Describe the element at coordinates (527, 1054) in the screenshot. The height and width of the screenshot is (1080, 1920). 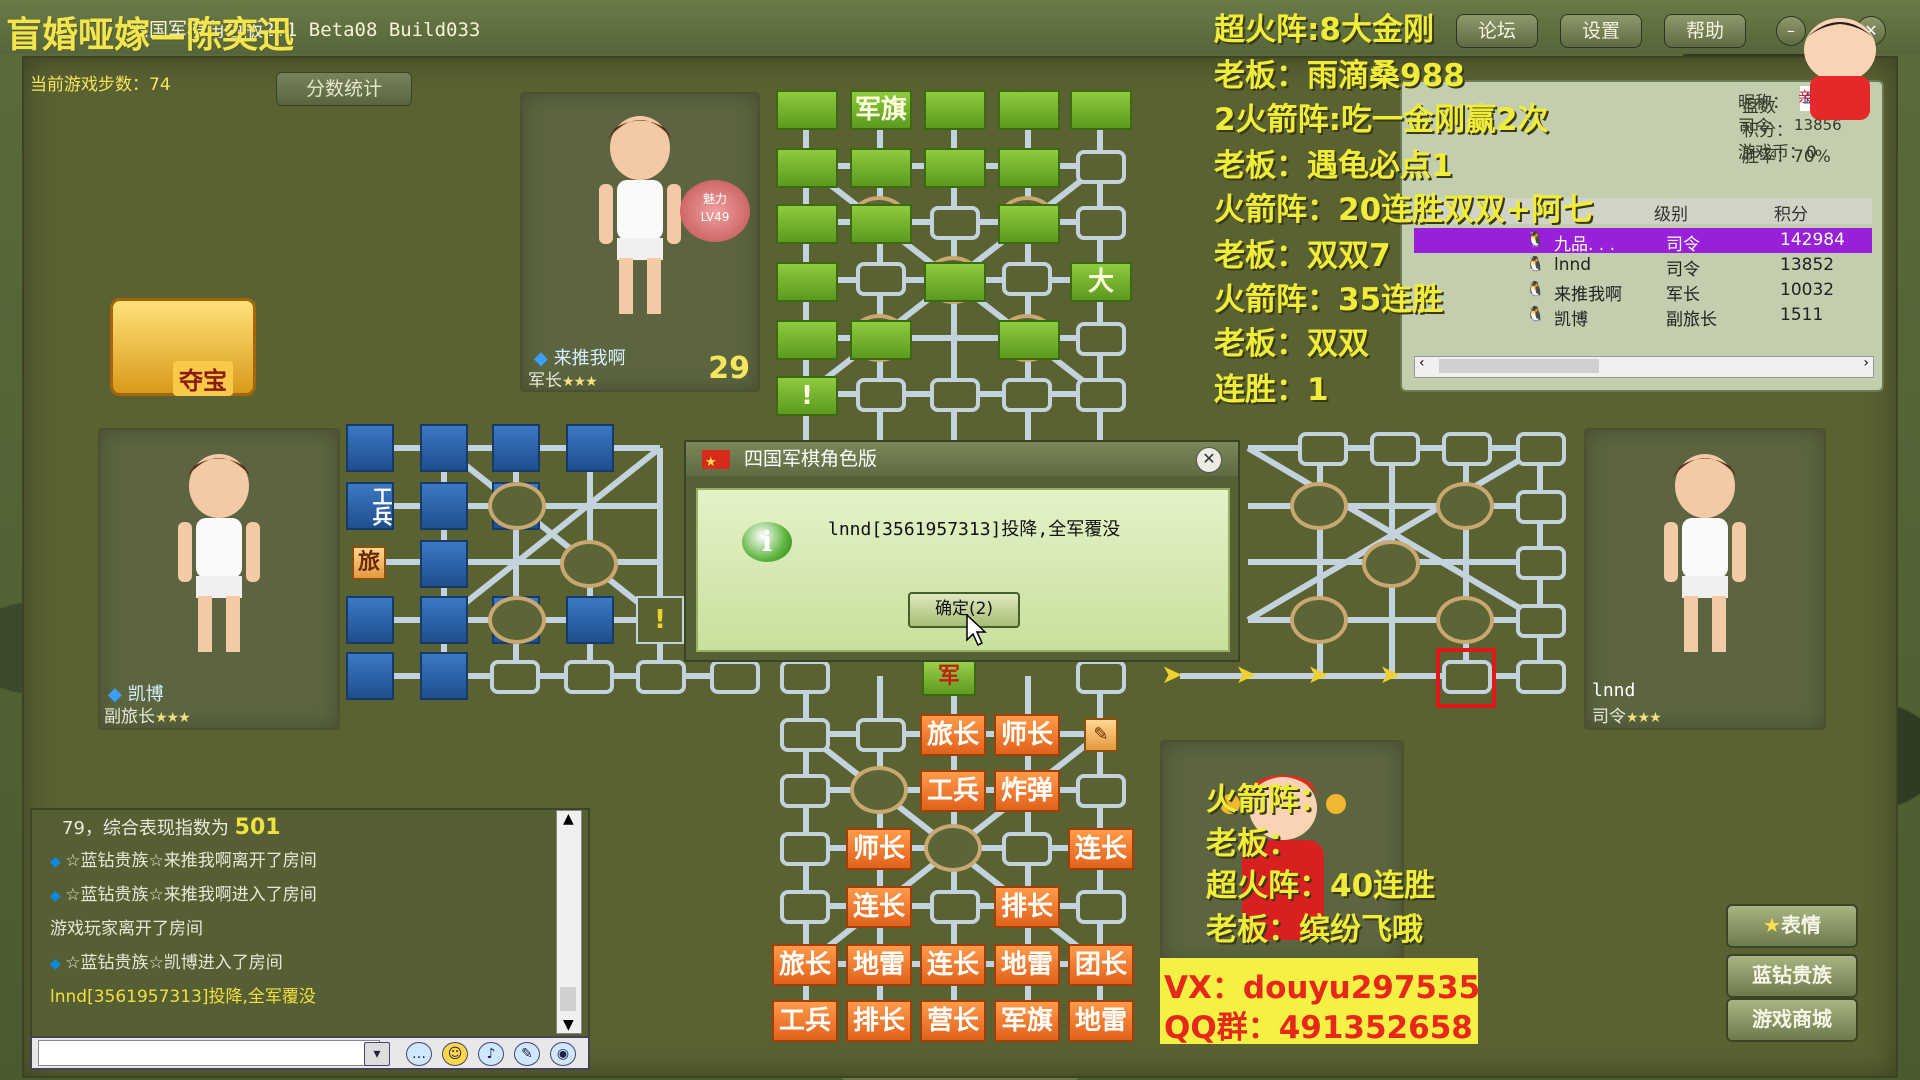
I see `wrench-icon: ✎` at that location.